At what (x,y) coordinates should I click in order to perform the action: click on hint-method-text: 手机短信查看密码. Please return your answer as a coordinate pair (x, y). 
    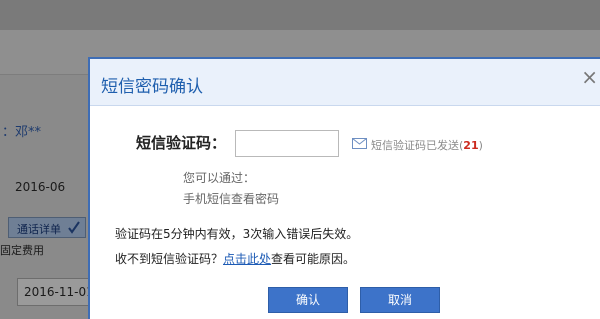
    Looking at the image, I should click on (231, 199).